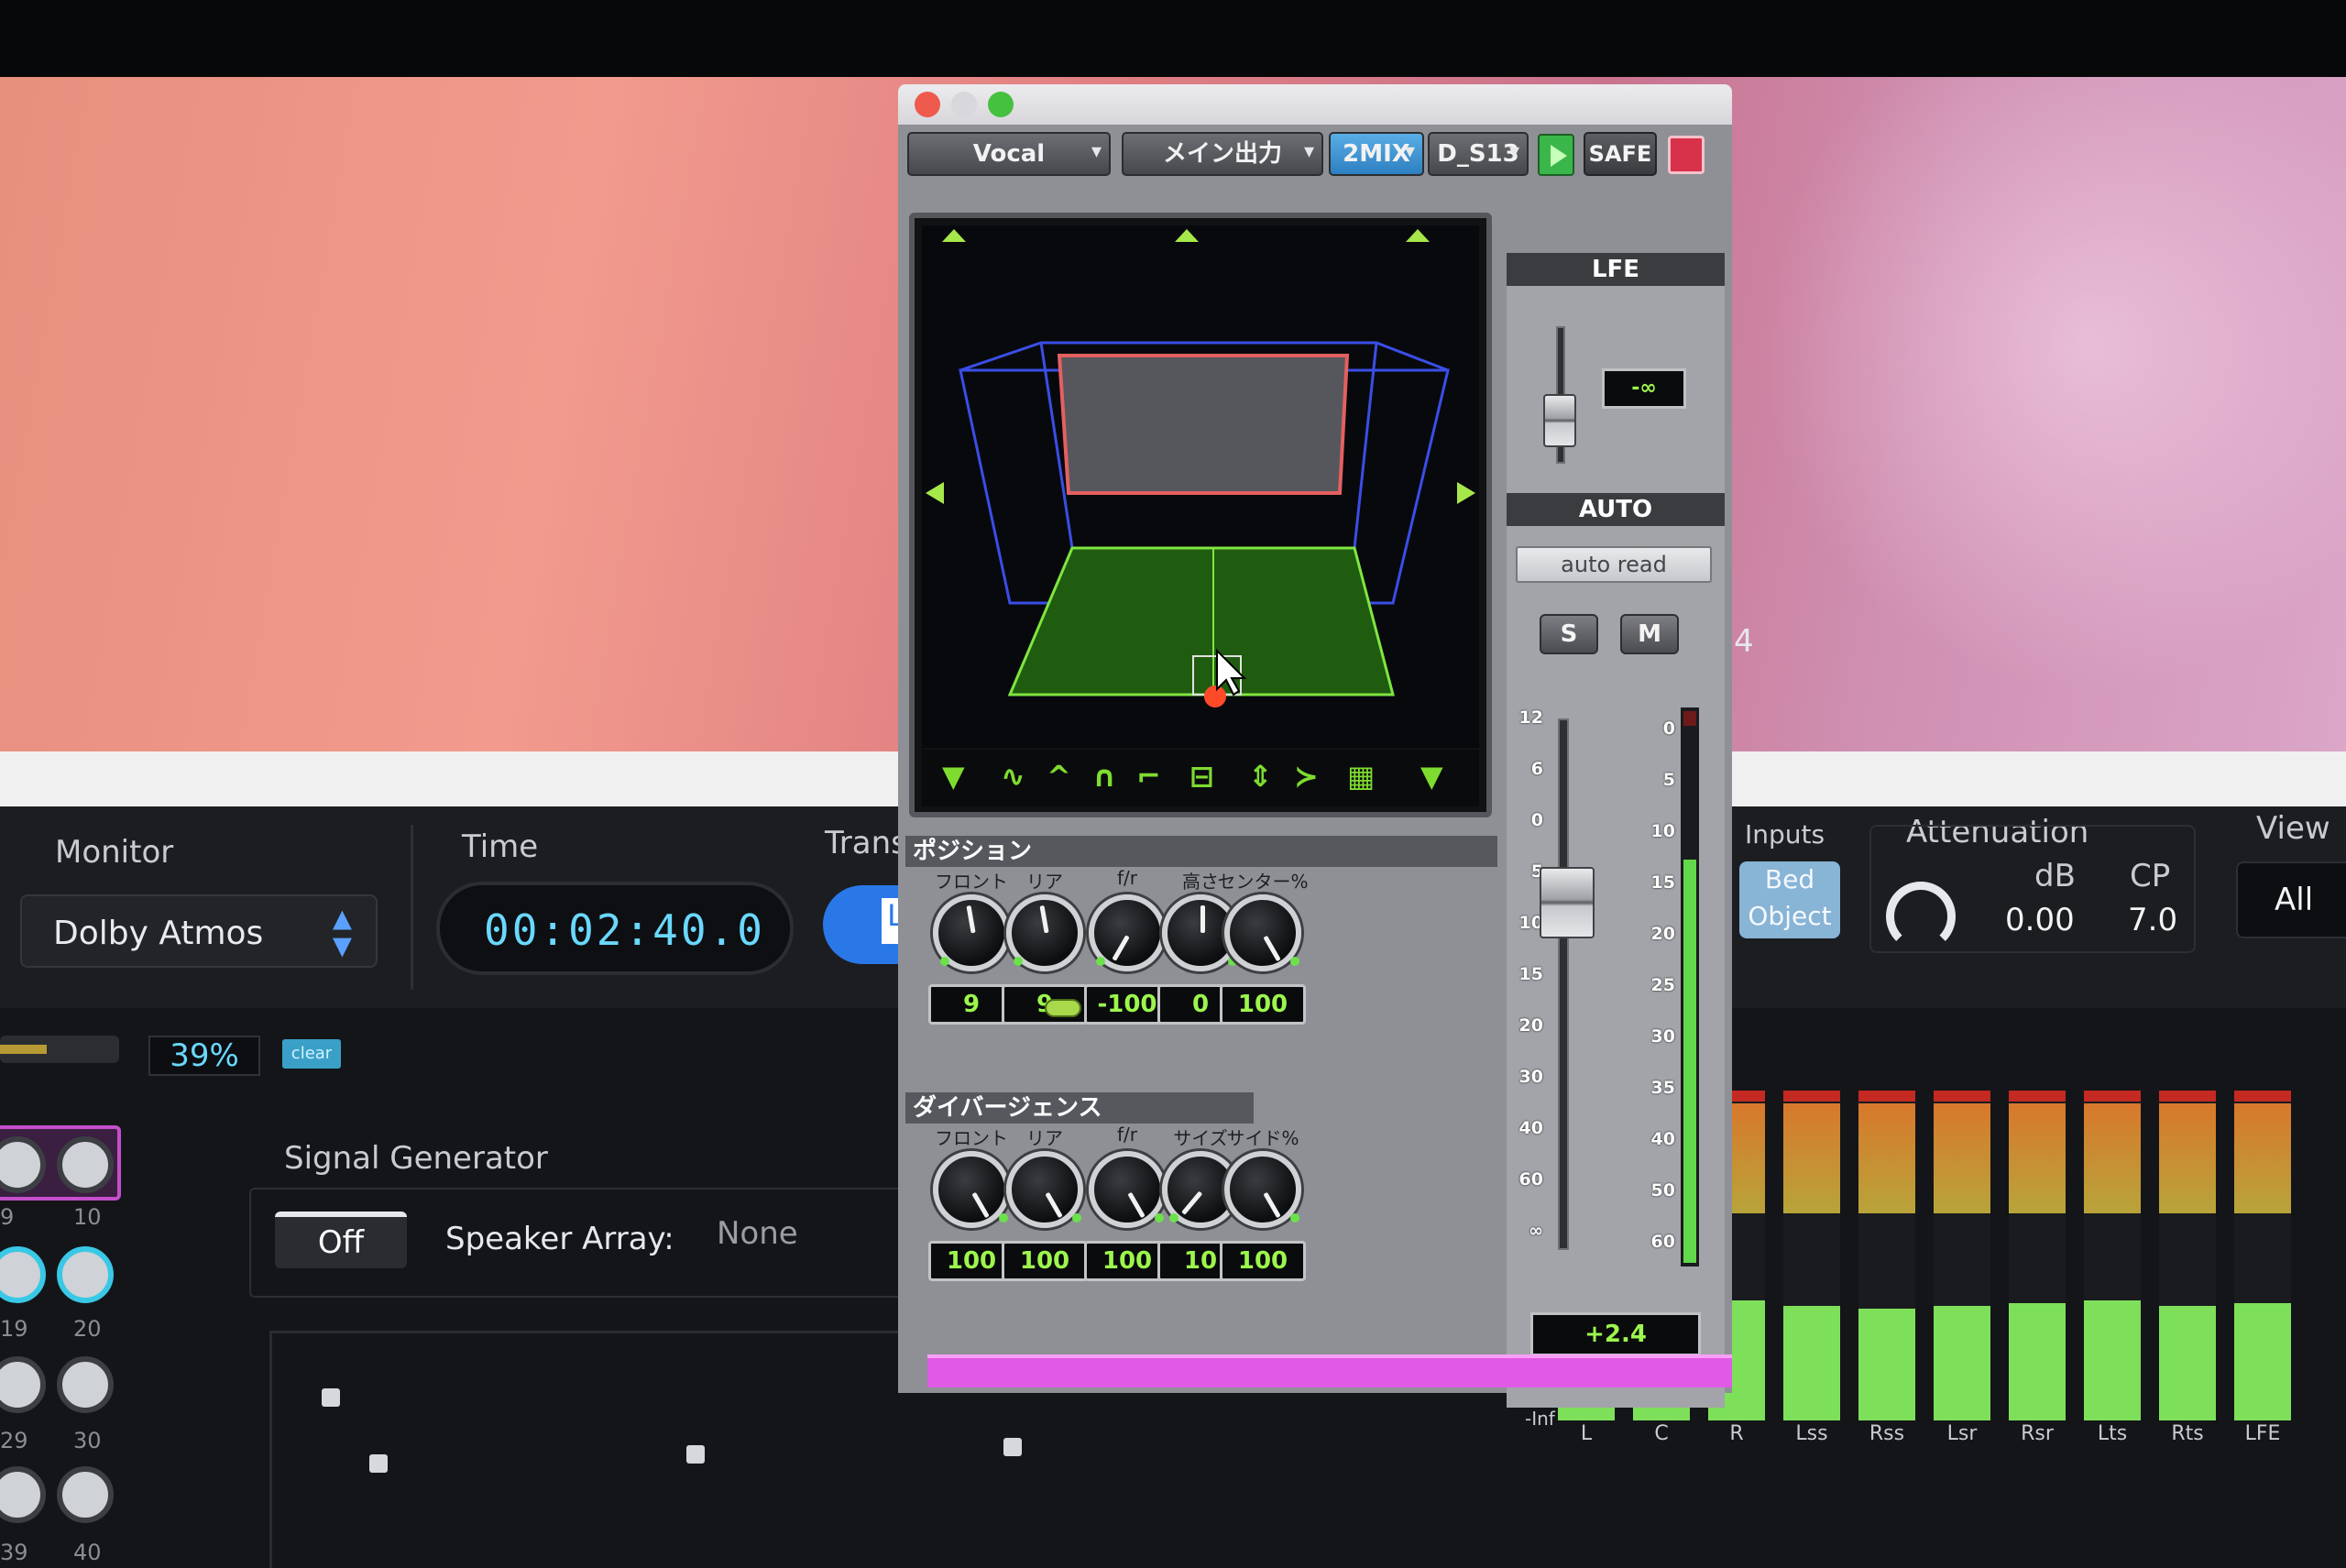 This screenshot has height=1568, width=2346. I want to click on panner-display: ▼ ∿ ^ ∩ ⌐ ⊟ ⇕ ≻ ▦ ▼, so click(1200, 515).